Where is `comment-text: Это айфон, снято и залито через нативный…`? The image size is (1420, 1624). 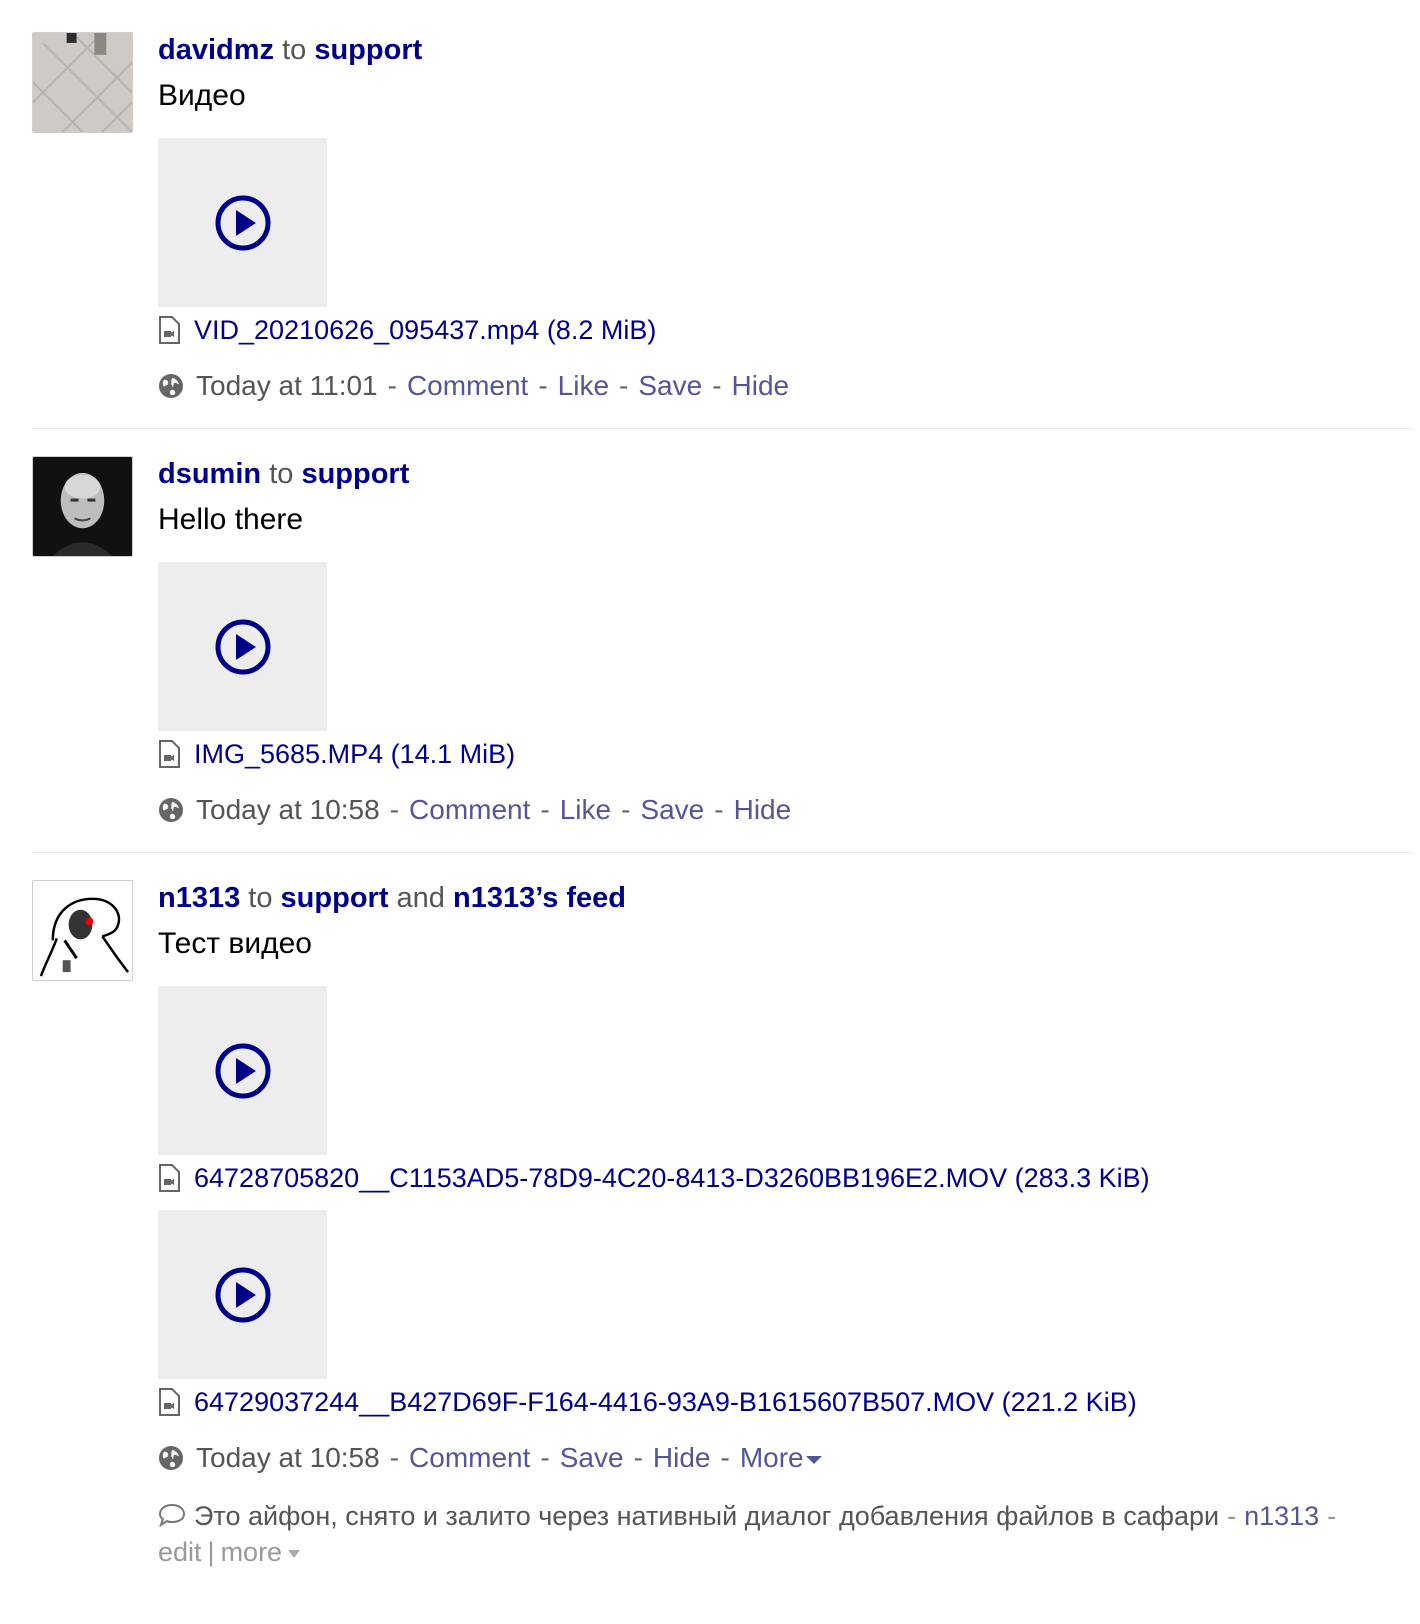
comment-text: Это айфон, снято и залито через нативный… is located at coordinates (707, 1516).